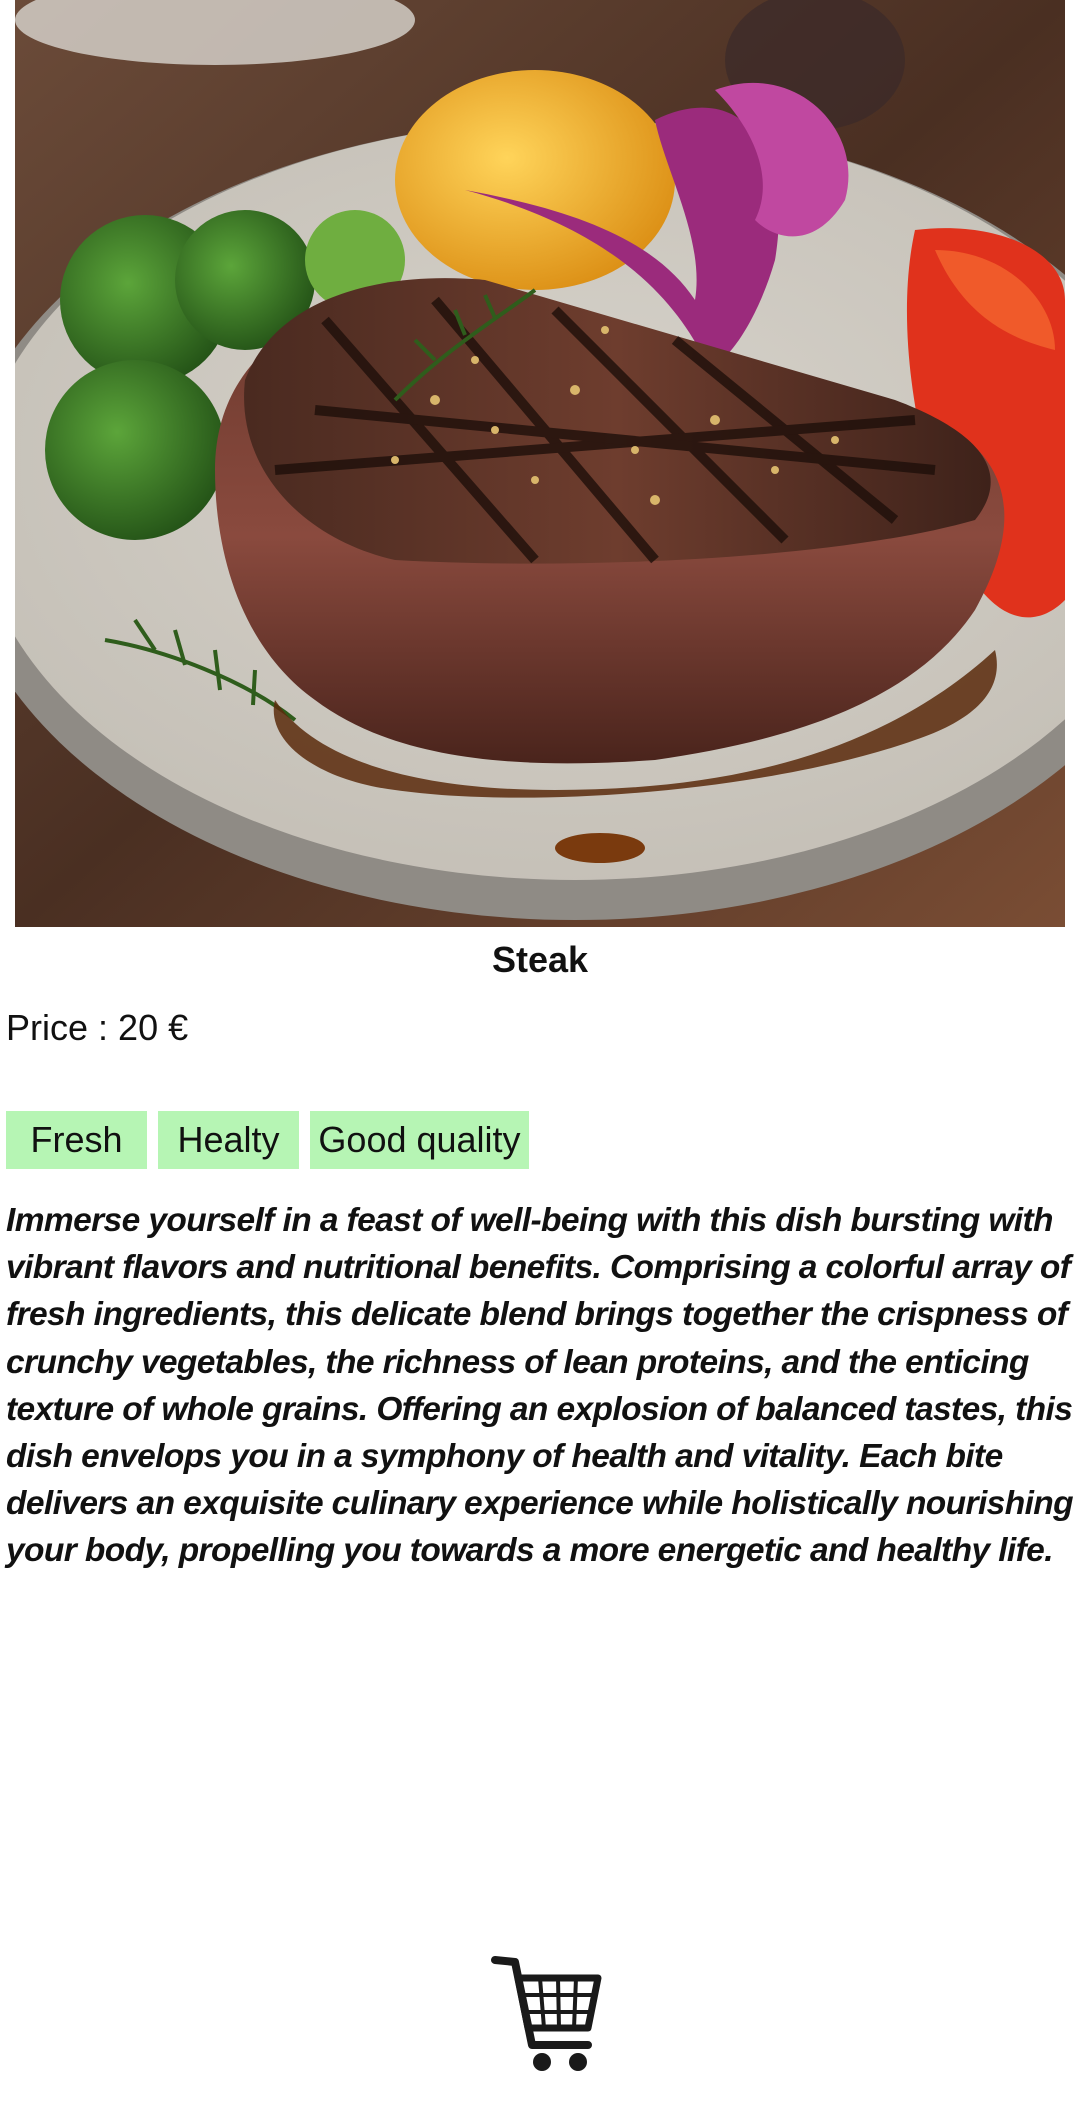  What do you see at coordinates (57, 1027) in the screenshot?
I see `price-label: Price :` at bounding box center [57, 1027].